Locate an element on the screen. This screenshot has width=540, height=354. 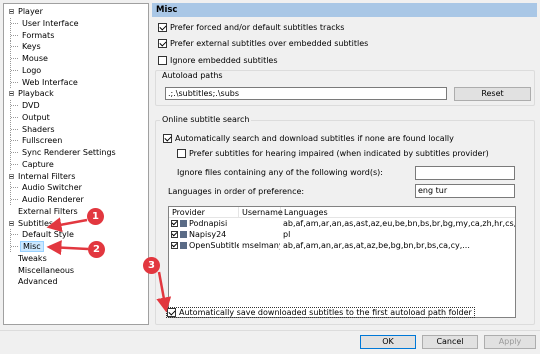
annotation-badge-1: 1 is located at coordinates (95, 216).